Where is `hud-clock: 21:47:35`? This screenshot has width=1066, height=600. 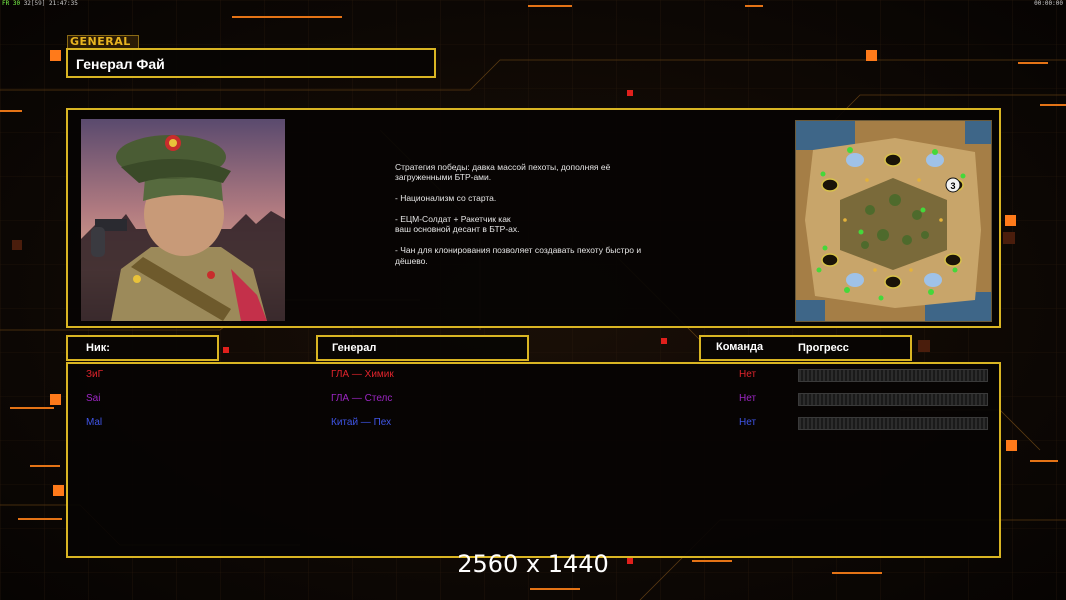
hud-clock: 21:47:35 is located at coordinates (63, 3).